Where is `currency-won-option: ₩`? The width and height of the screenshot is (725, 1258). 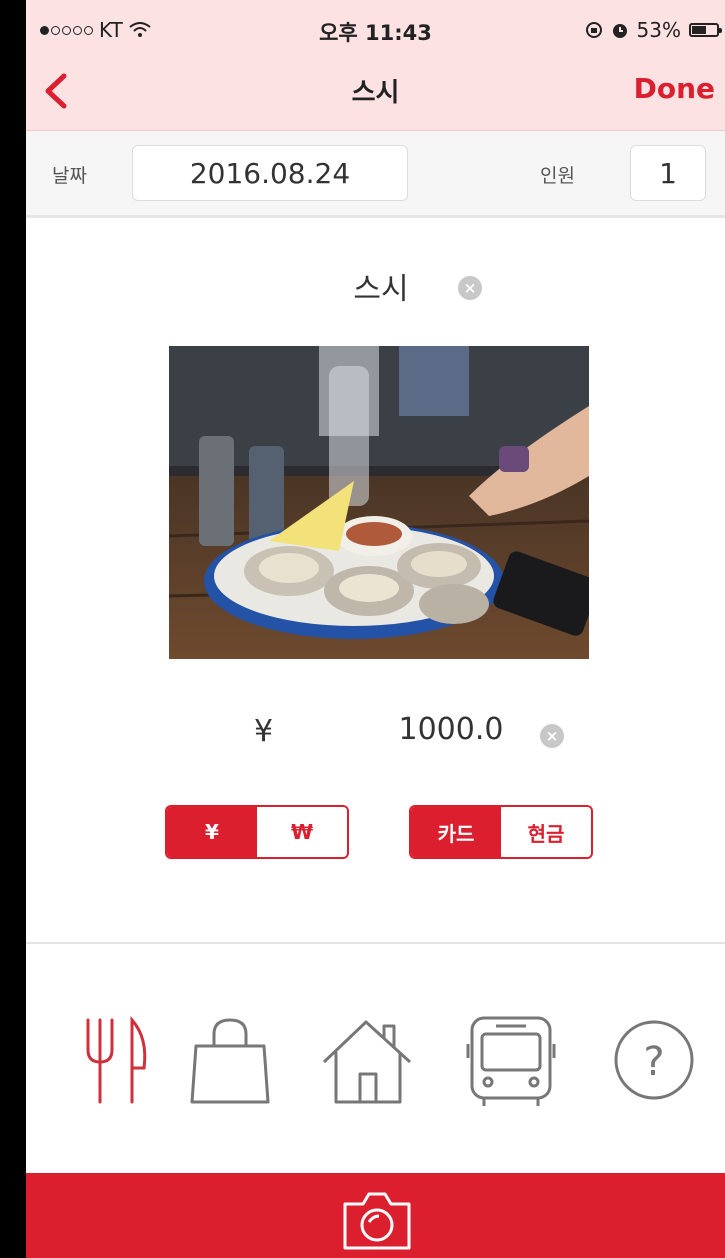
currency-won-option: ₩ is located at coordinates (302, 832).